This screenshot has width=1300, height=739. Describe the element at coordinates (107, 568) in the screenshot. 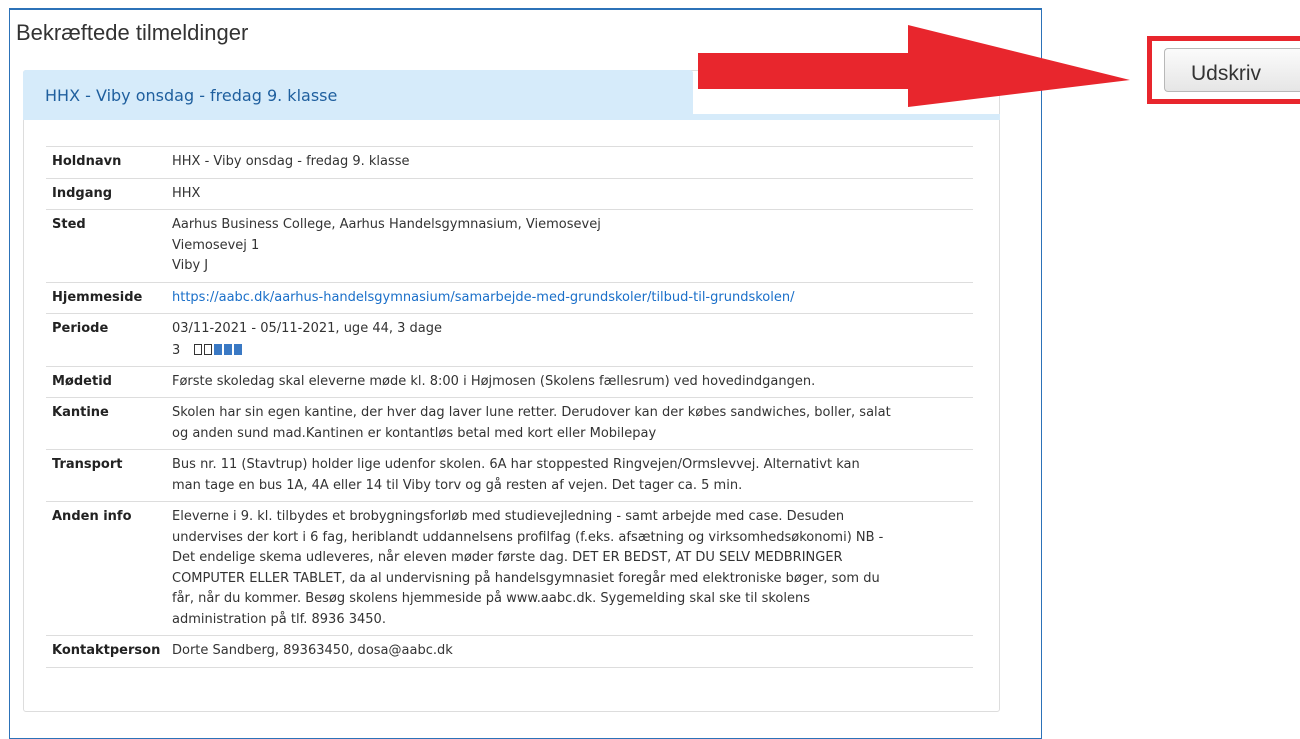

I see `anden-info-label: Anden info` at that location.